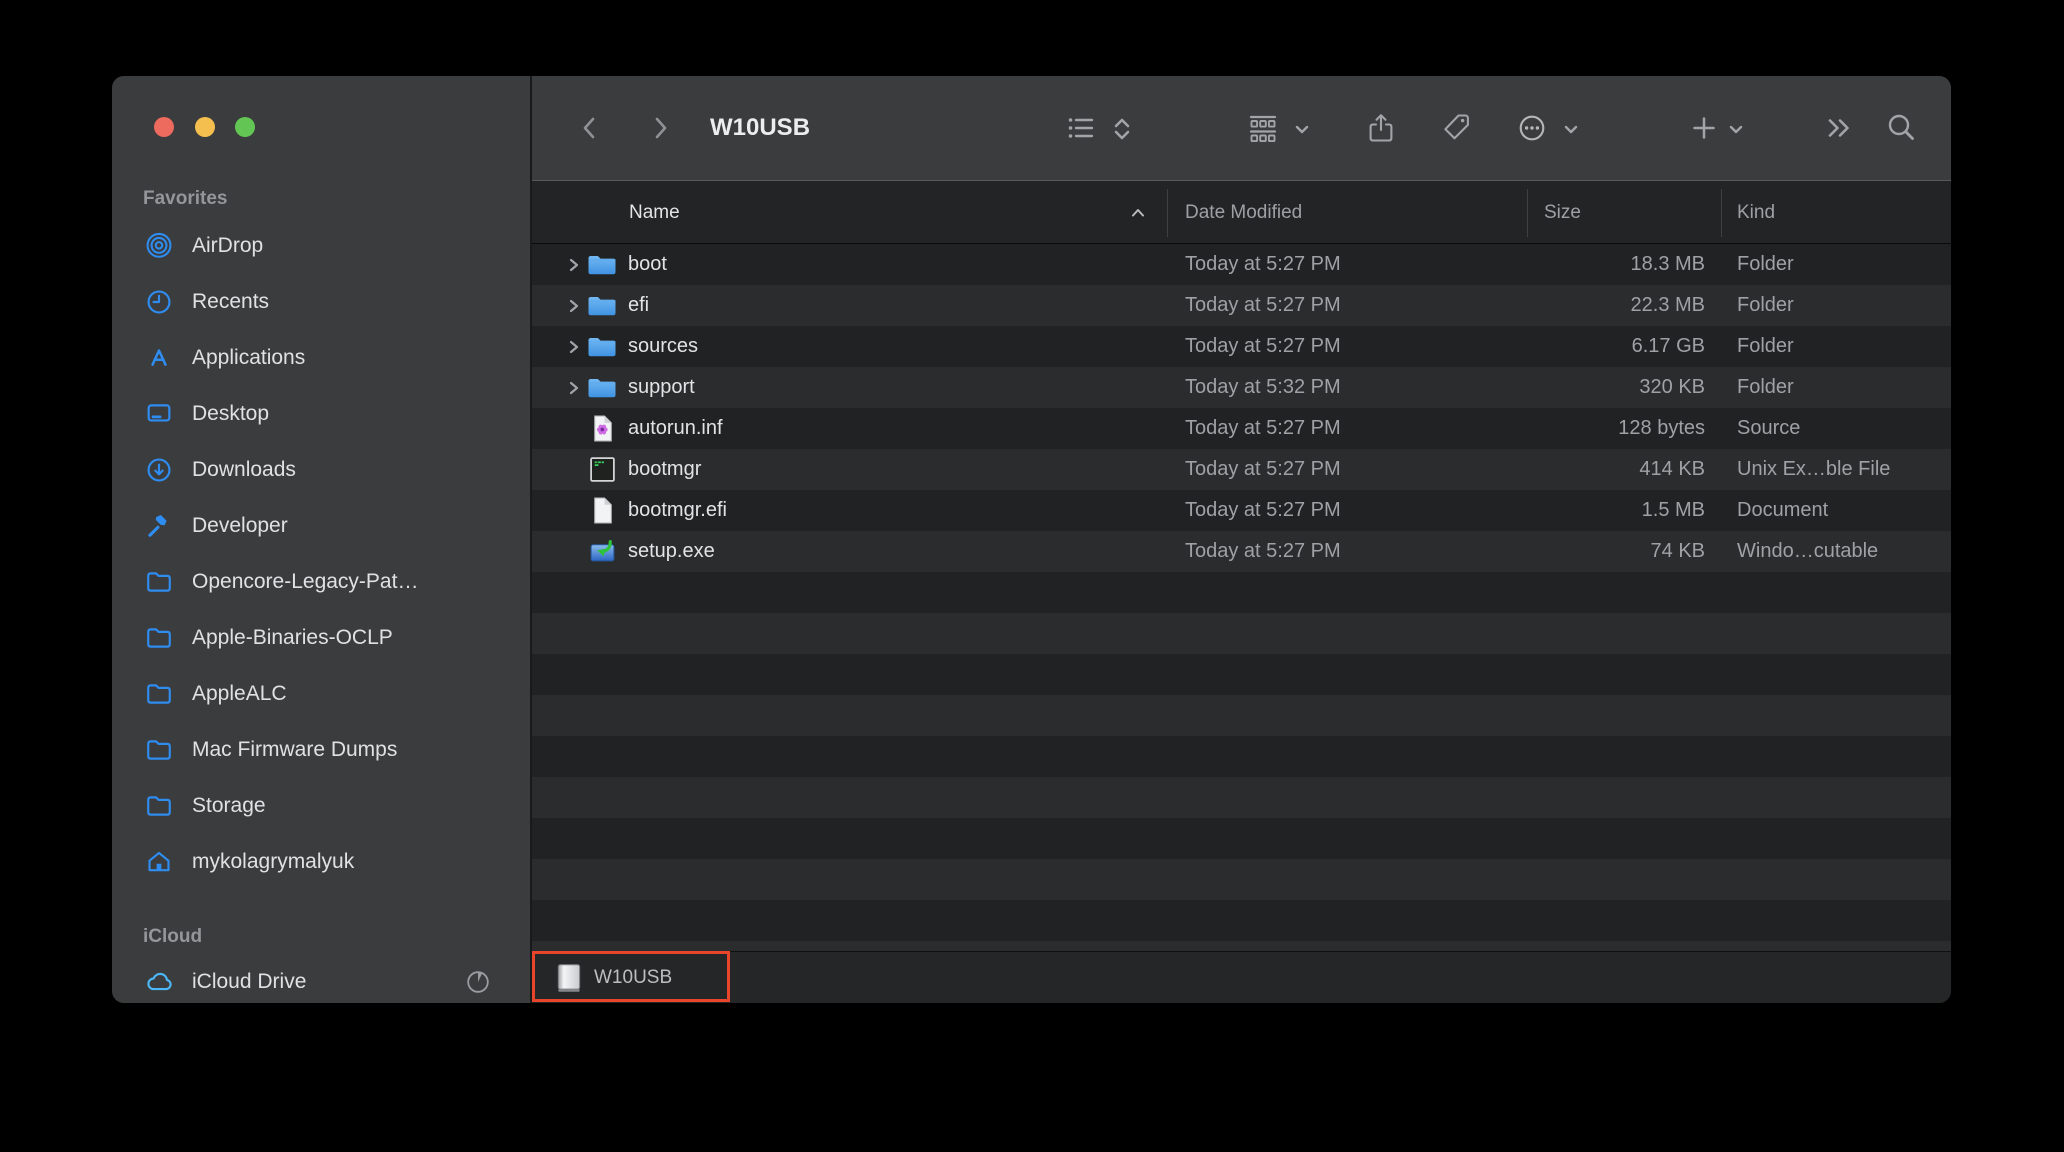 The height and width of the screenshot is (1152, 2064). What do you see at coordinates (1532, 128) in the screenshot?
I see `more-actions-icon` at bounding box center [1532, 128].